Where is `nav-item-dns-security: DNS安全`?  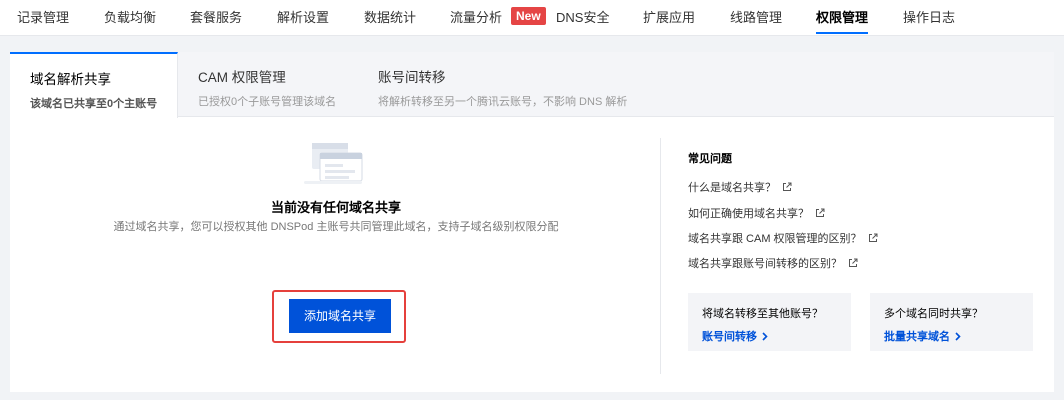
nav-item-dns-security: DNS安全 is located at coordinates (582, 18).